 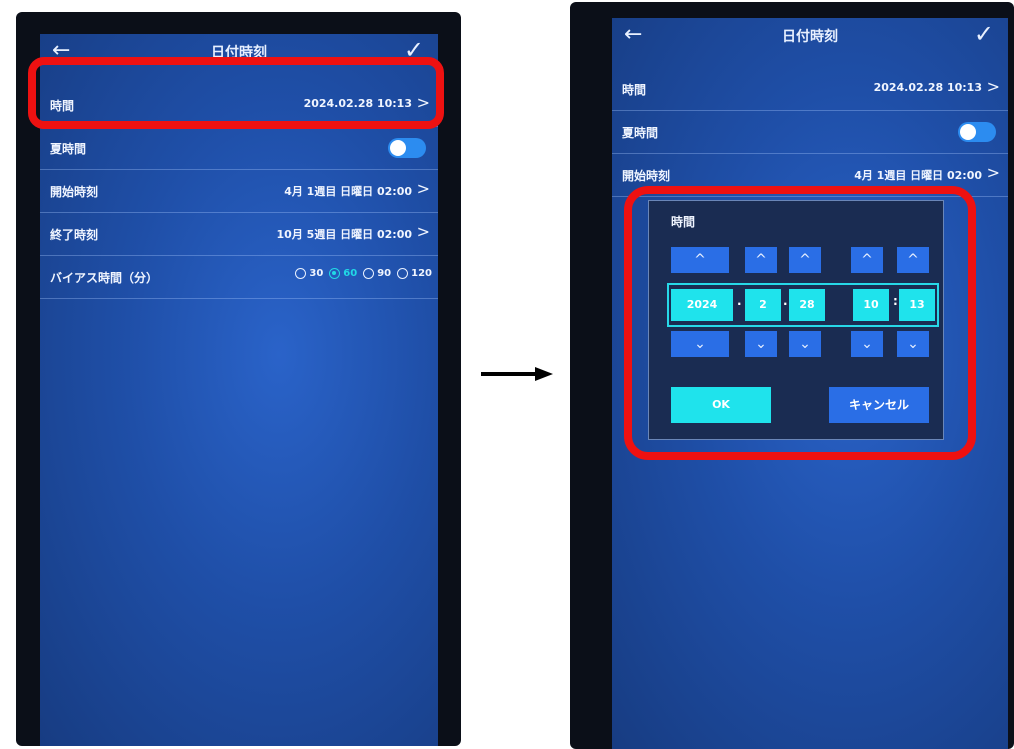 What do you see at coordinates (74, 235) in the screenshot?
I see `end-time-label: 終了時刻` at bounding box center [74, 235].